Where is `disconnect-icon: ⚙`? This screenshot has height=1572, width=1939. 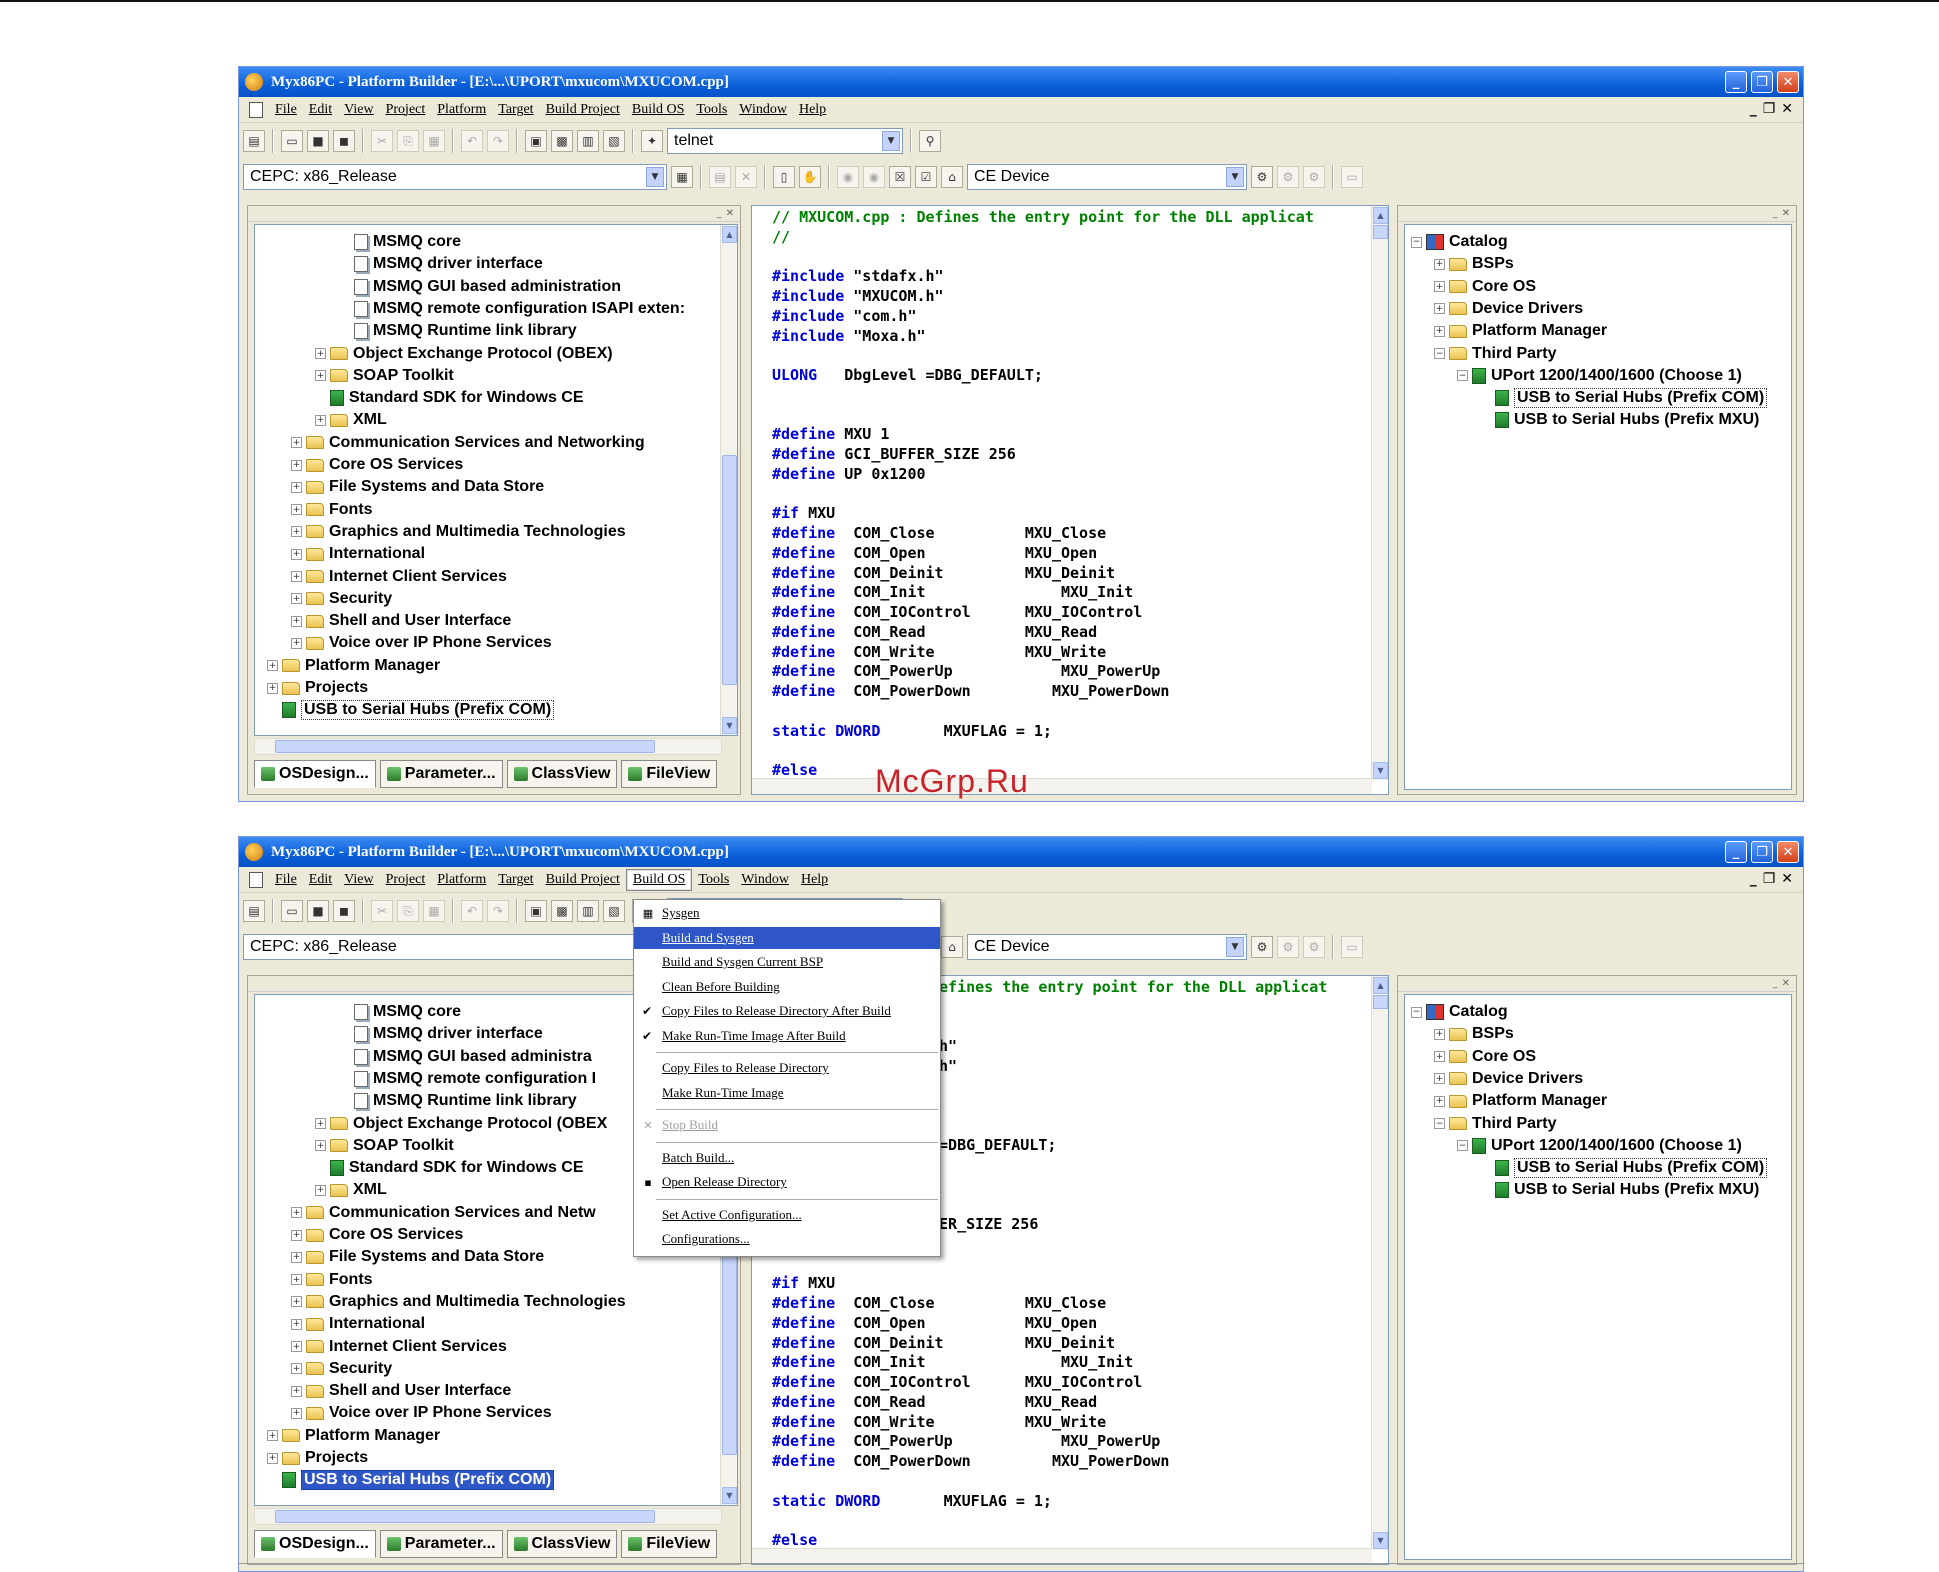 disconnect-icon: ⚙ is located at coordinates (1288, 947).